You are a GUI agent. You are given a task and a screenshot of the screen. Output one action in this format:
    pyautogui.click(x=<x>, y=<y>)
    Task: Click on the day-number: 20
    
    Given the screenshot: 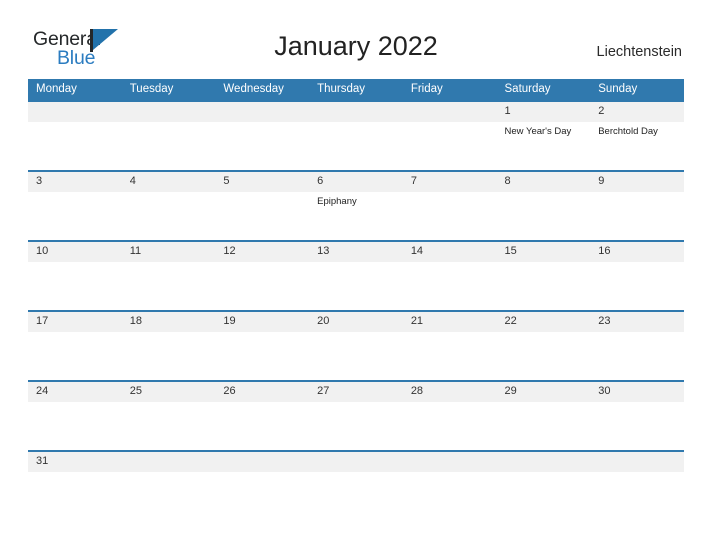 What is the action you would take?
    pyautogui.click(x=356, y=322)
    